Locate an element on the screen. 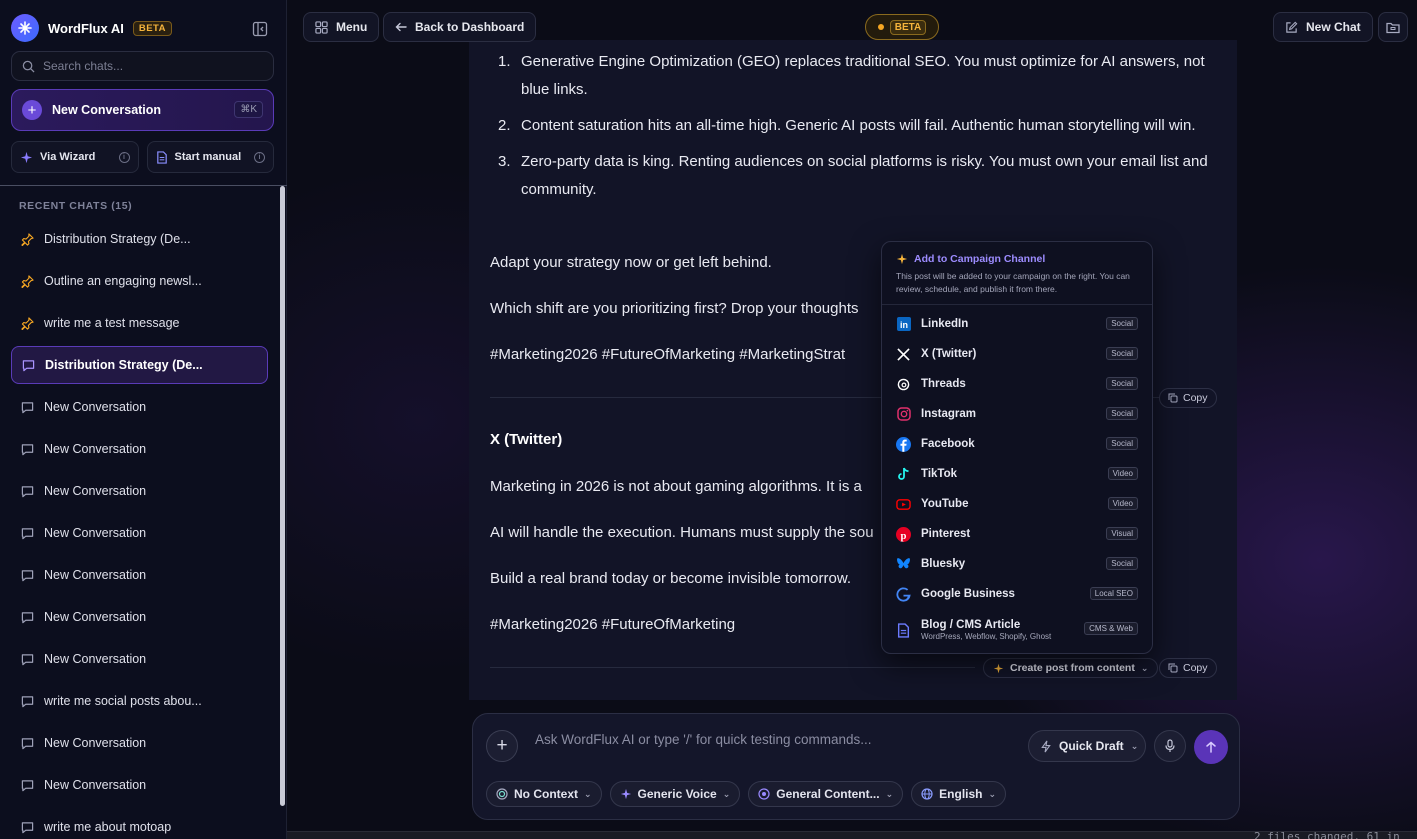  instagram-icon is located at coordinates (903, 414).